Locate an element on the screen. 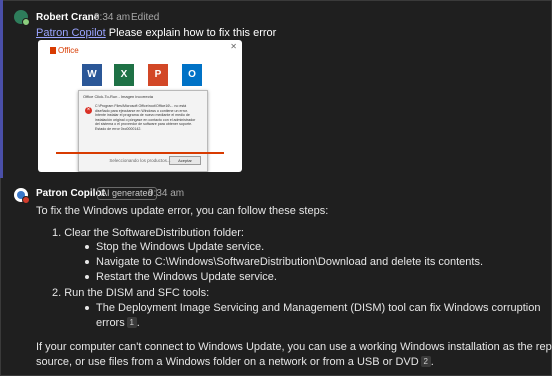  presence-available-icon is located at coordinates (26, 22).